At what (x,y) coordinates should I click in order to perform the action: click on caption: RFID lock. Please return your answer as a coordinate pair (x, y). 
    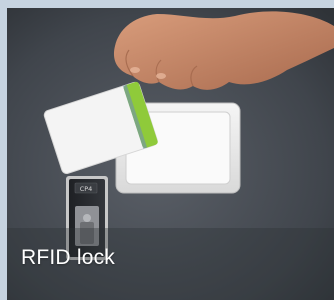
    Looking at the image, I should click on (68, 257).